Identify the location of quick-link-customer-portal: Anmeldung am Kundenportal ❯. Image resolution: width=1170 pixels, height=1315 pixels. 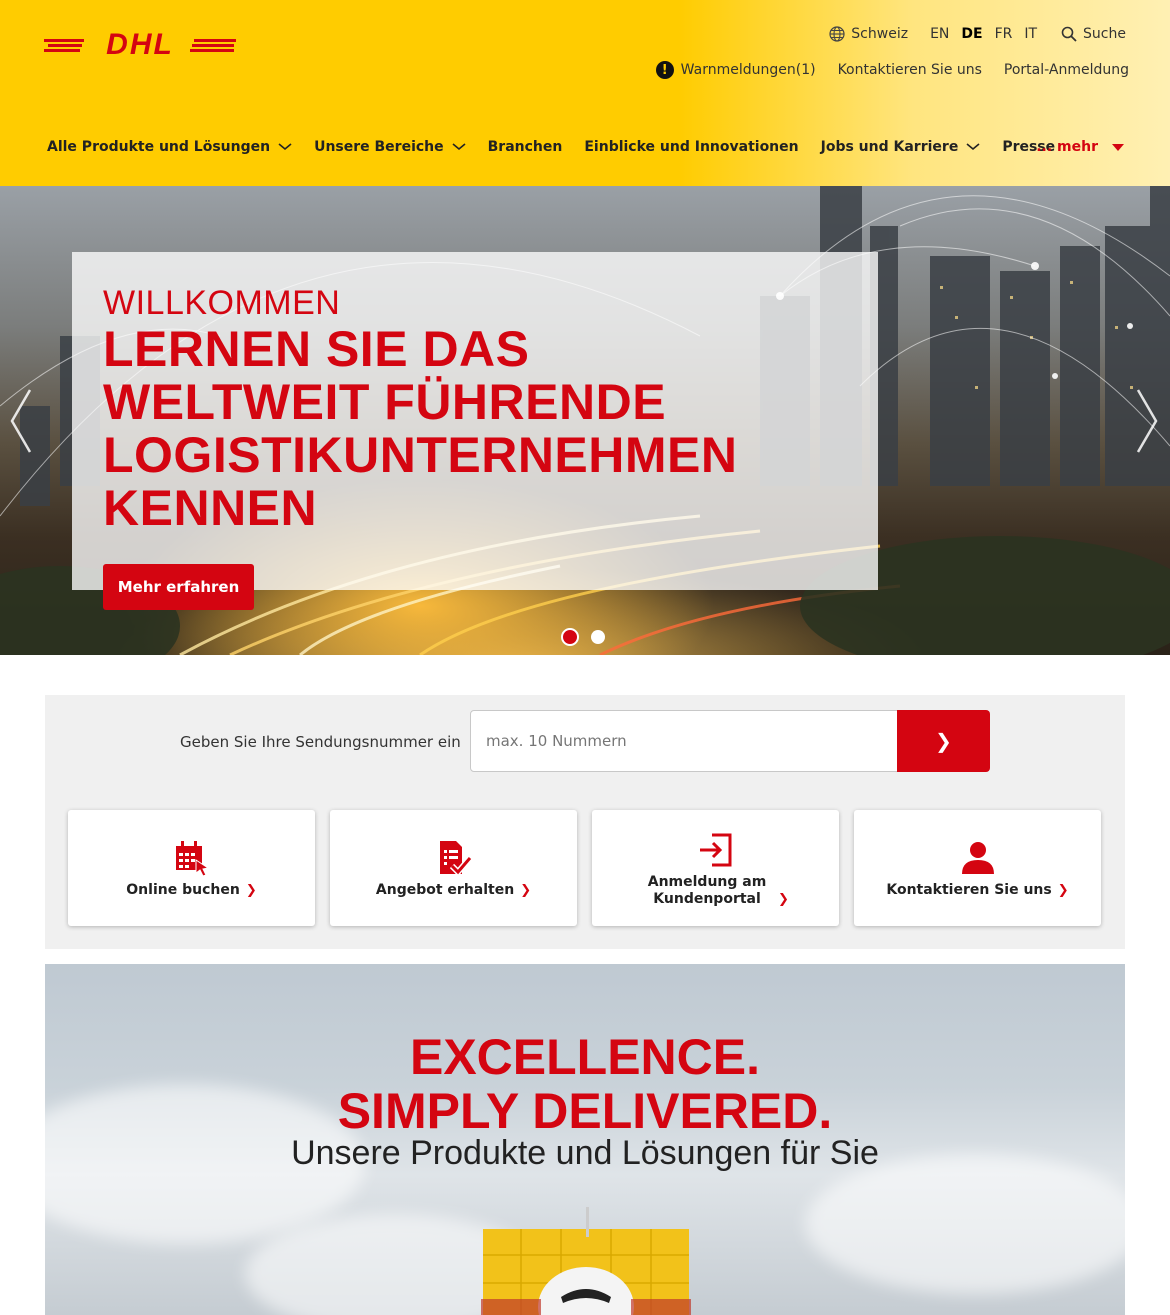
(715, 868).